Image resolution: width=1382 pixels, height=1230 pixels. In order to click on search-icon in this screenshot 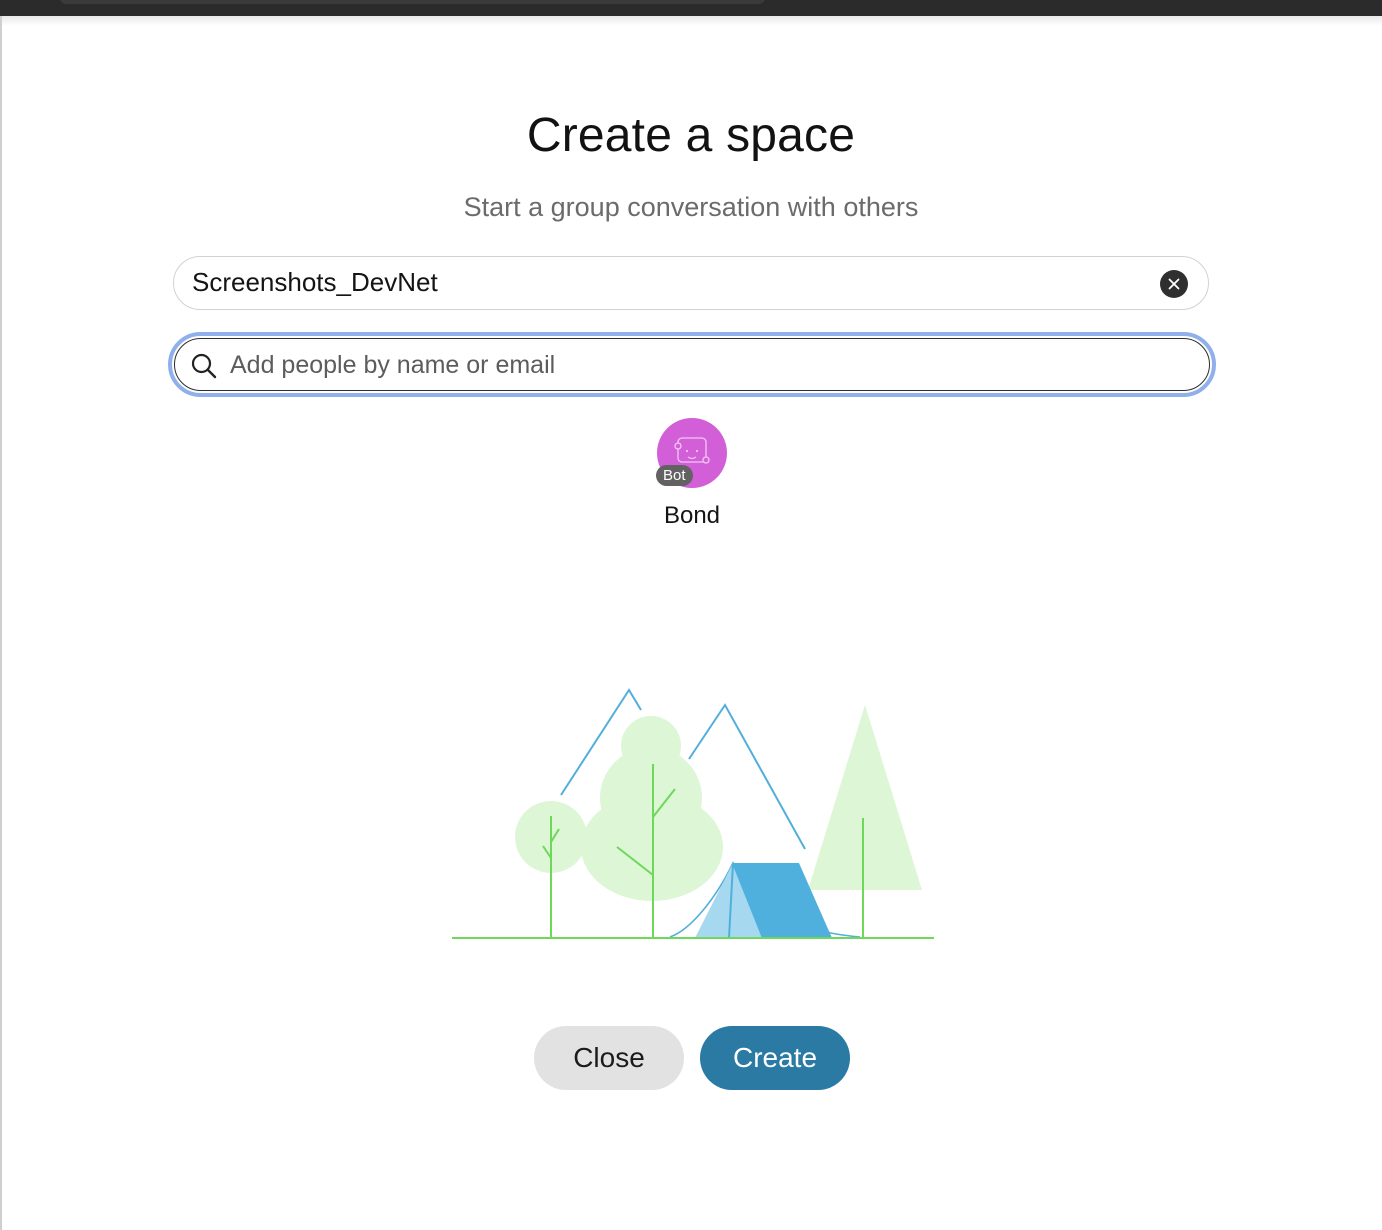, I will do `click(204, 366)`.